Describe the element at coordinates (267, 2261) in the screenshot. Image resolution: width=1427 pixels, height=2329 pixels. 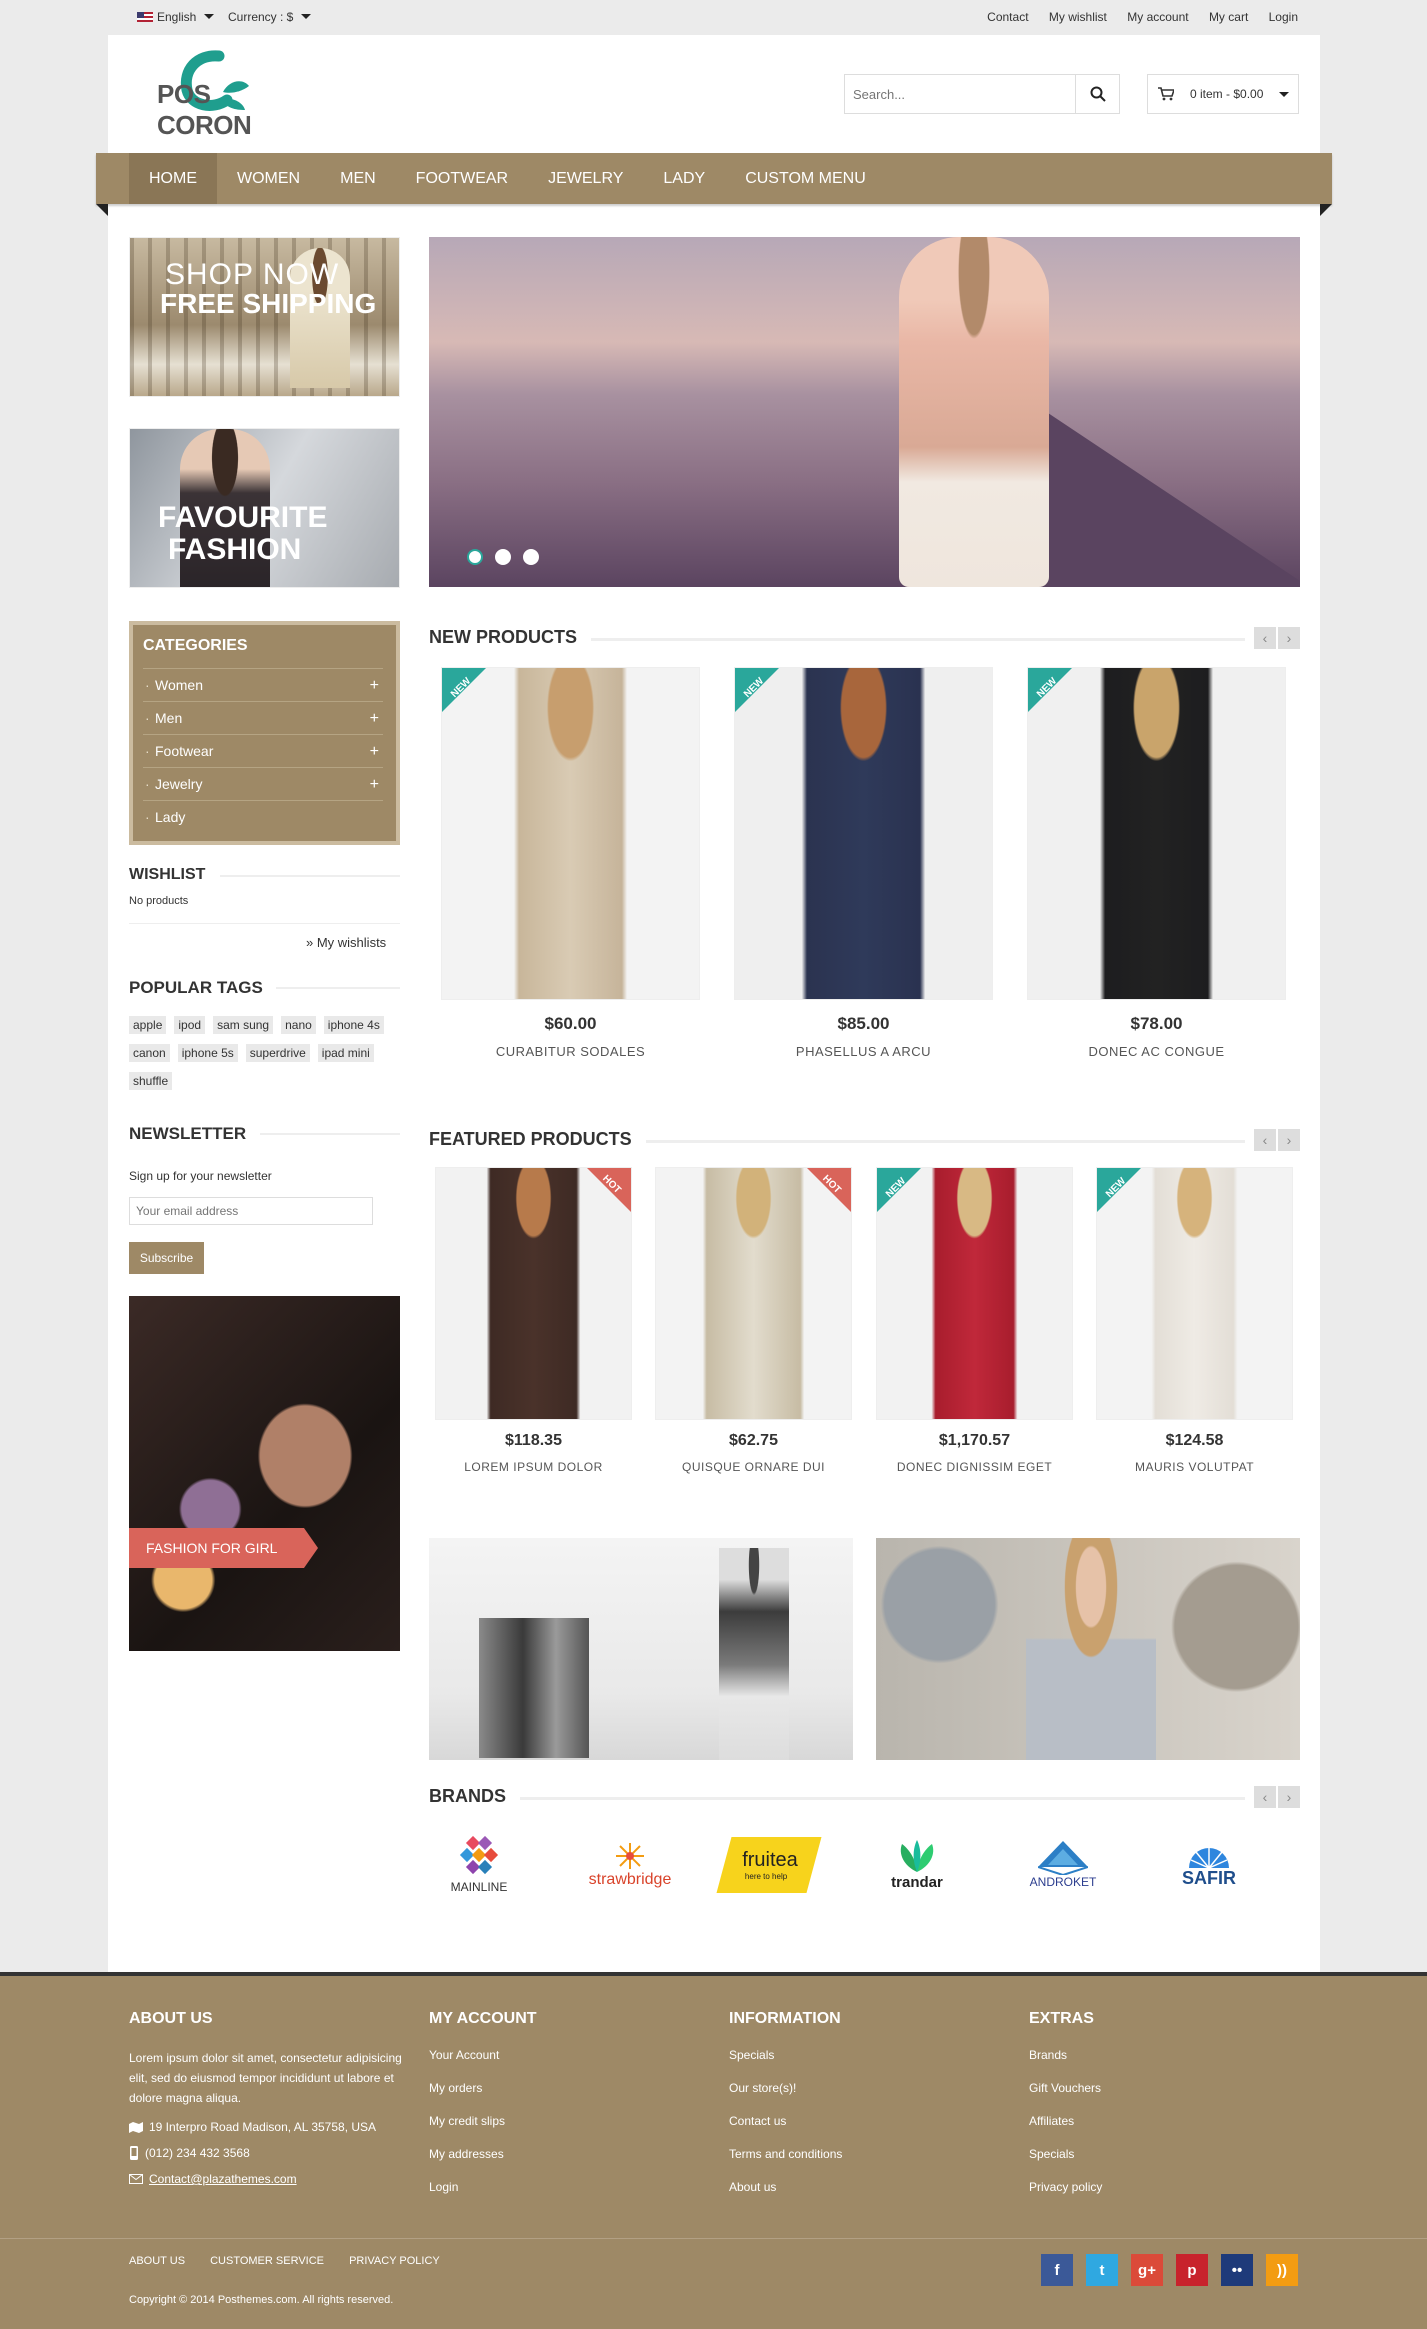
I see `footer-customer-service-link: CUSTOMER SERVICE` at that location.